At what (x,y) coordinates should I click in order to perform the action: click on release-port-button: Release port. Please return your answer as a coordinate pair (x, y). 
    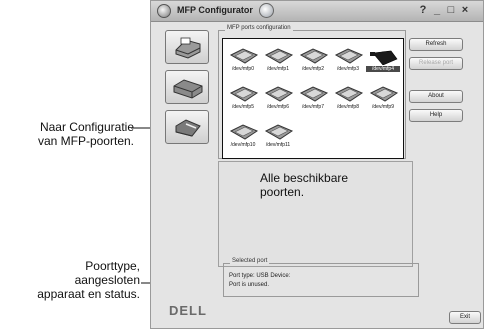
    Looking at the image, I should click on (436, 63).